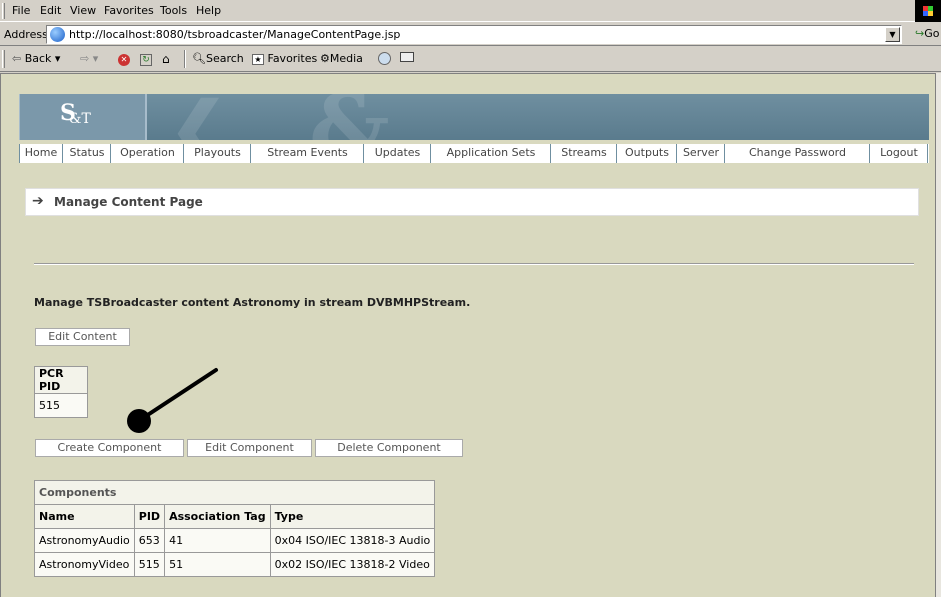 This screenshot has height=597, width=941. What do you see at coordinates (82, 337) in the screenshot?
I see `edit-content-button: Edit Content` at bounding box center [82, 337].